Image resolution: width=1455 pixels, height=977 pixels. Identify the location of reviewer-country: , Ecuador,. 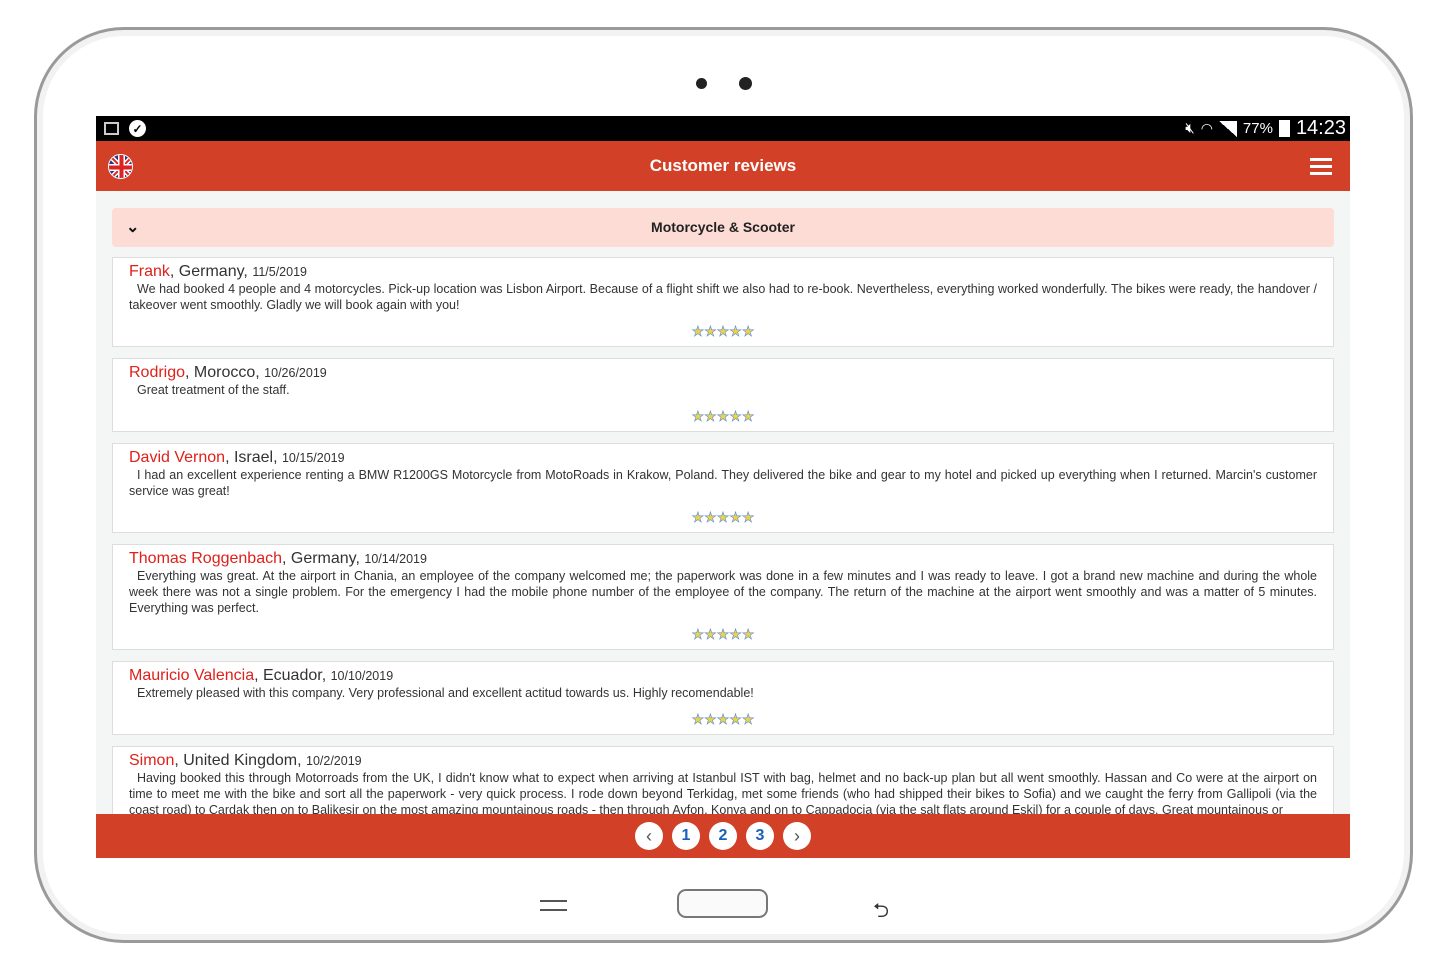
(290, 675).